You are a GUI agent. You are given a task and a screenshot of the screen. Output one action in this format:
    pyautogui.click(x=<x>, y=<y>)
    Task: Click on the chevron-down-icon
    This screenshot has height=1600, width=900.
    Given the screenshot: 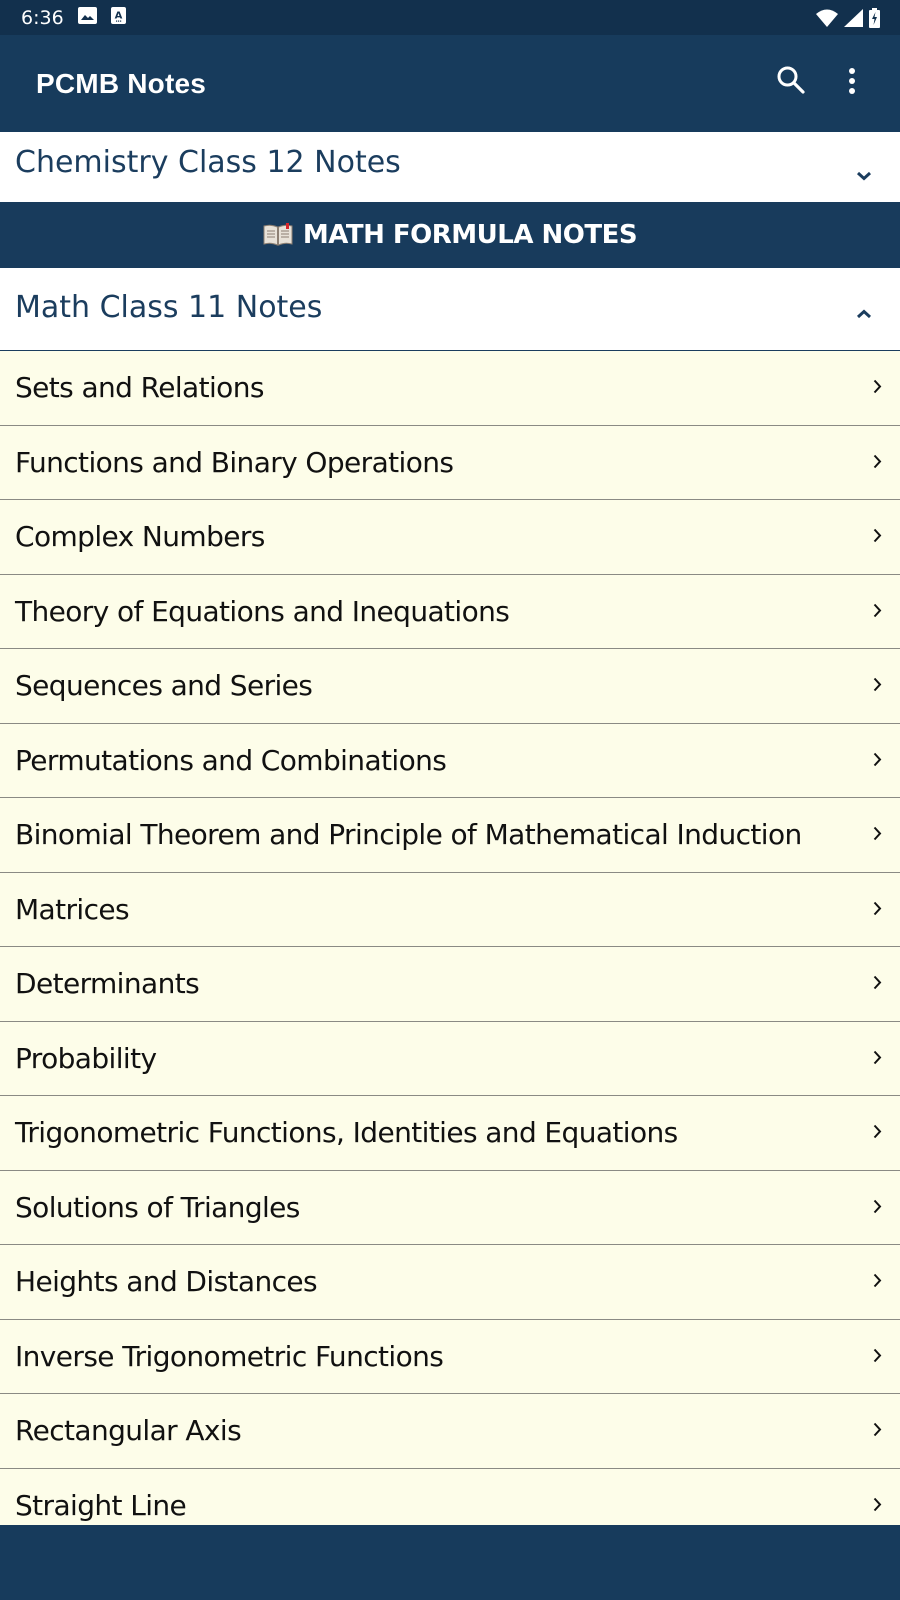 What is the action you would take?
    pyautogui.click(x=864, y=171)
    